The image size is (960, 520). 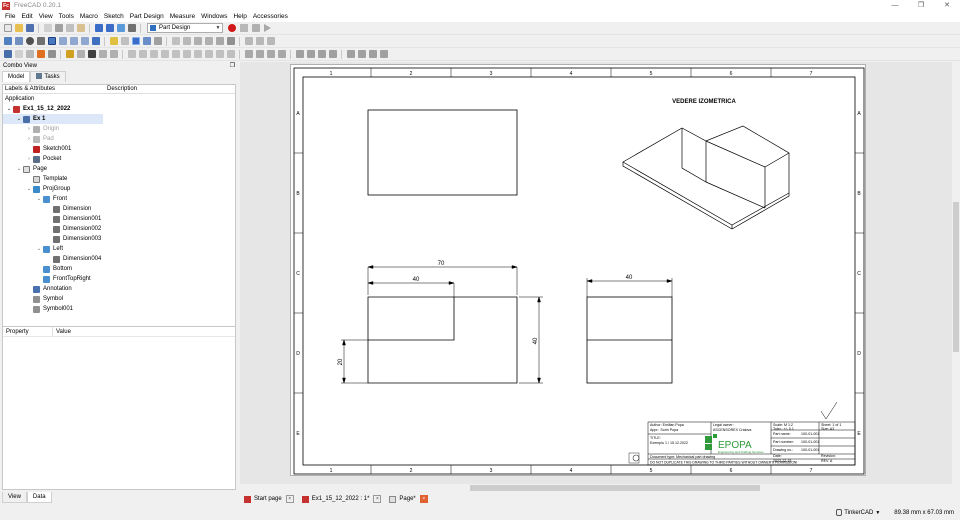 What do you see at coordinates (29, 139) in the screenshot?
I see `chevron-right-icon: ›` at bounding box center [29, 139].